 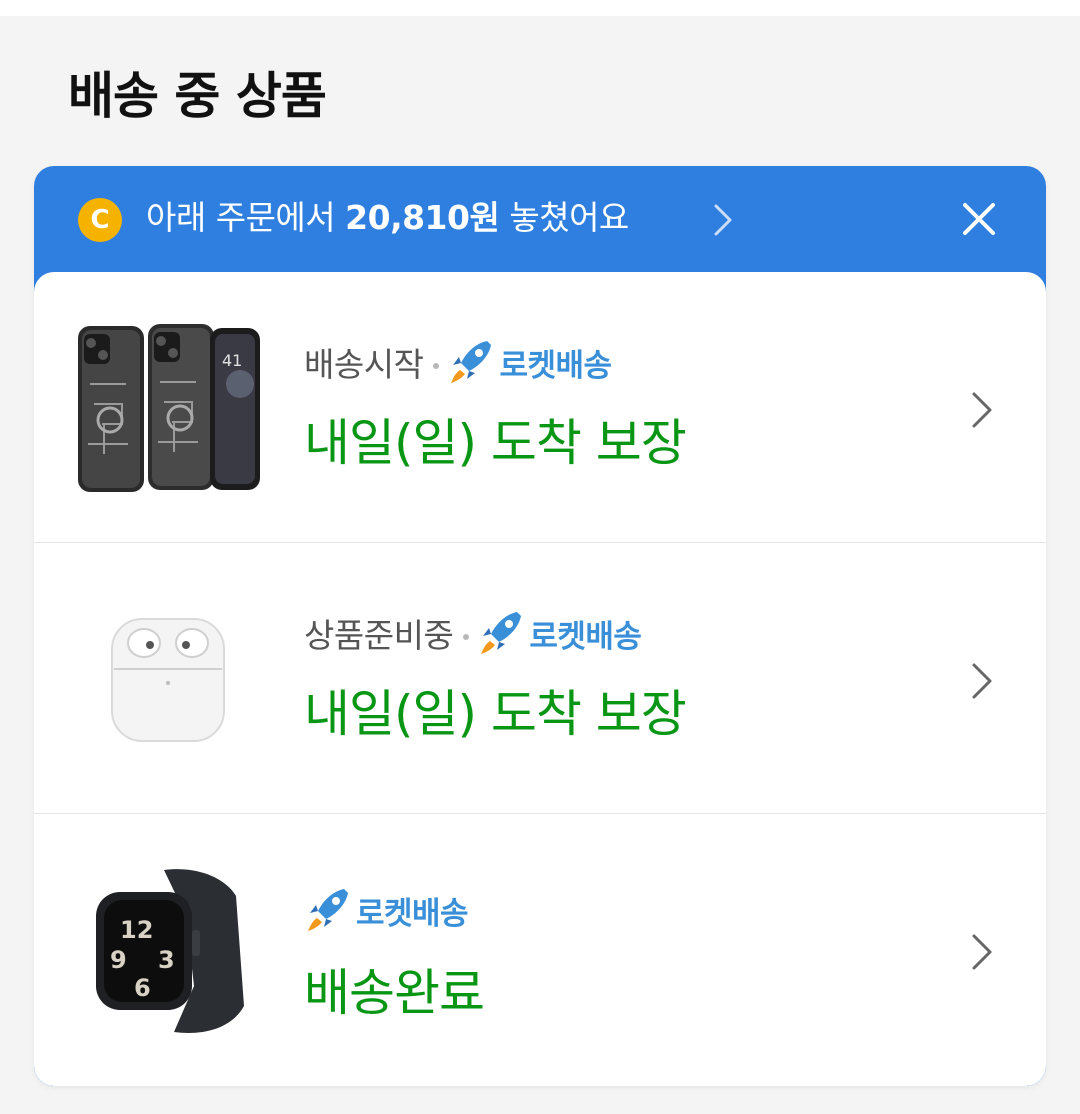 I want to click on svg-text: 3, so click(x=166, y=960).